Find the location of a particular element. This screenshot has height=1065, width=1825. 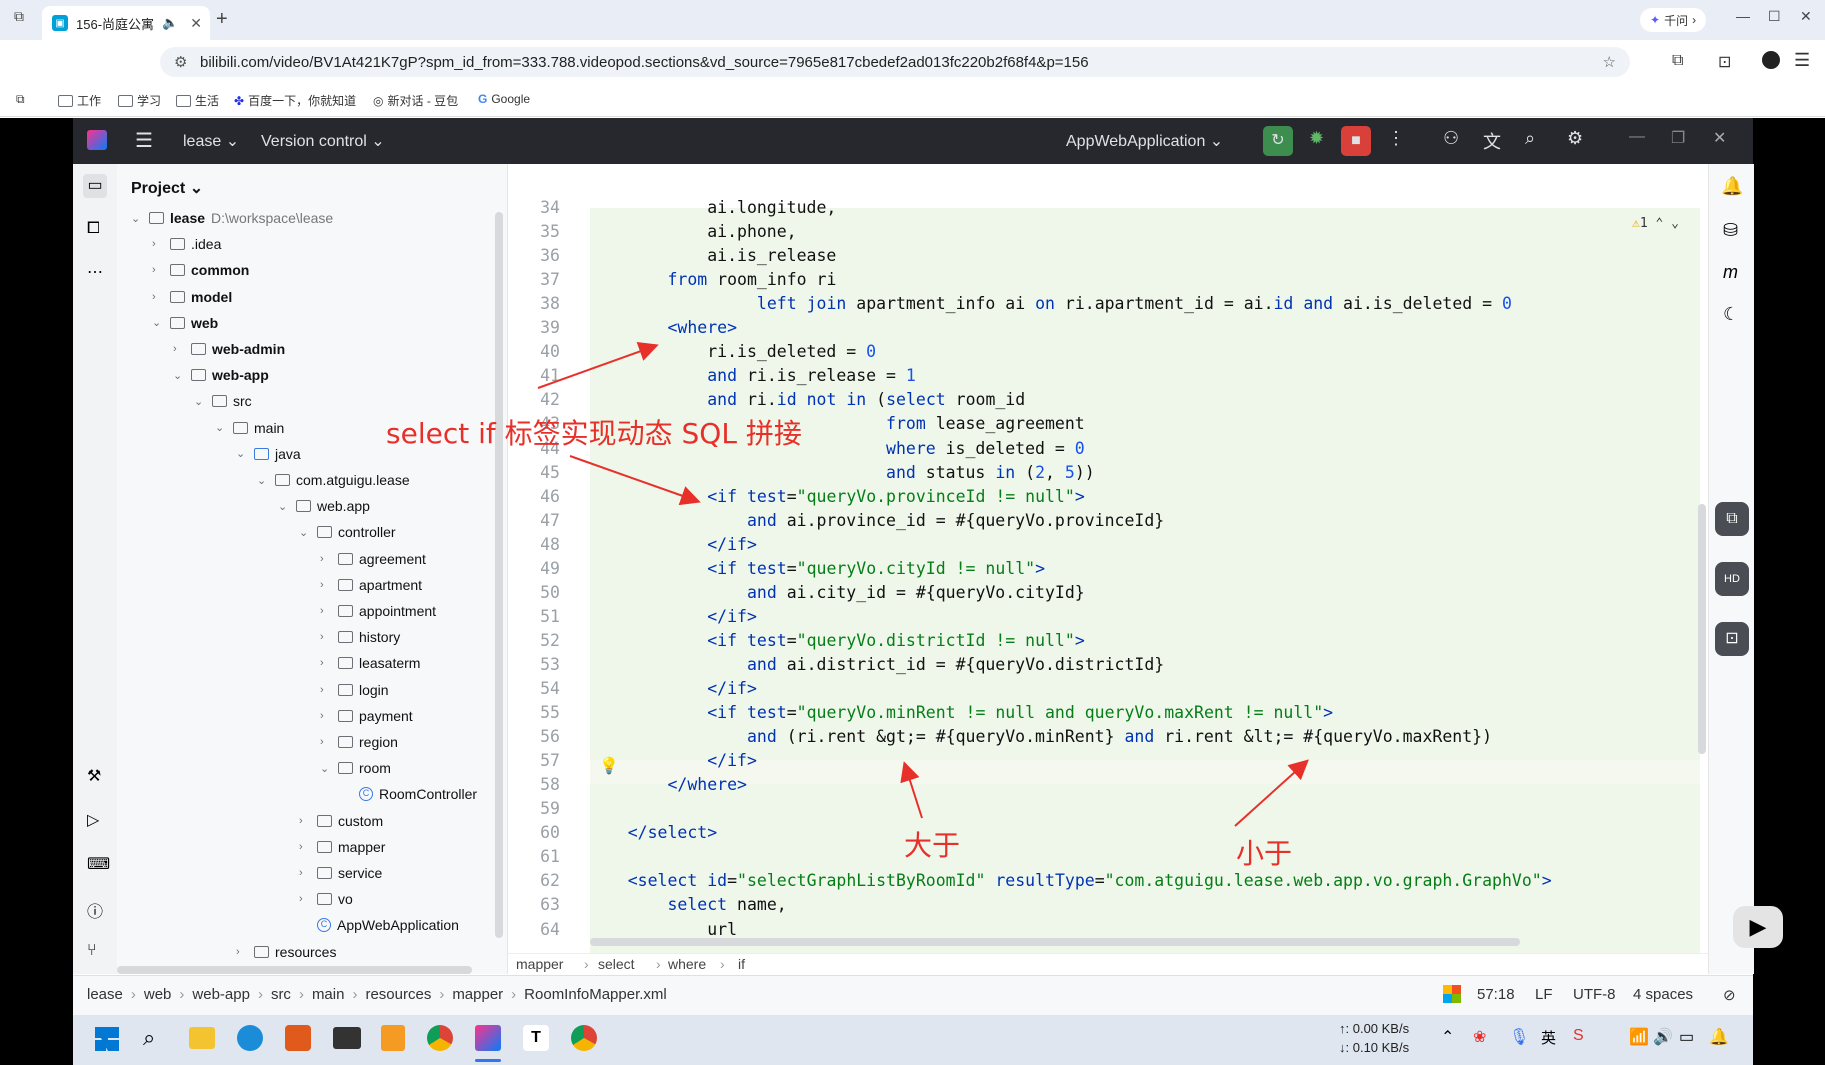

tree-item: › login is located at coordinates (354, 690).